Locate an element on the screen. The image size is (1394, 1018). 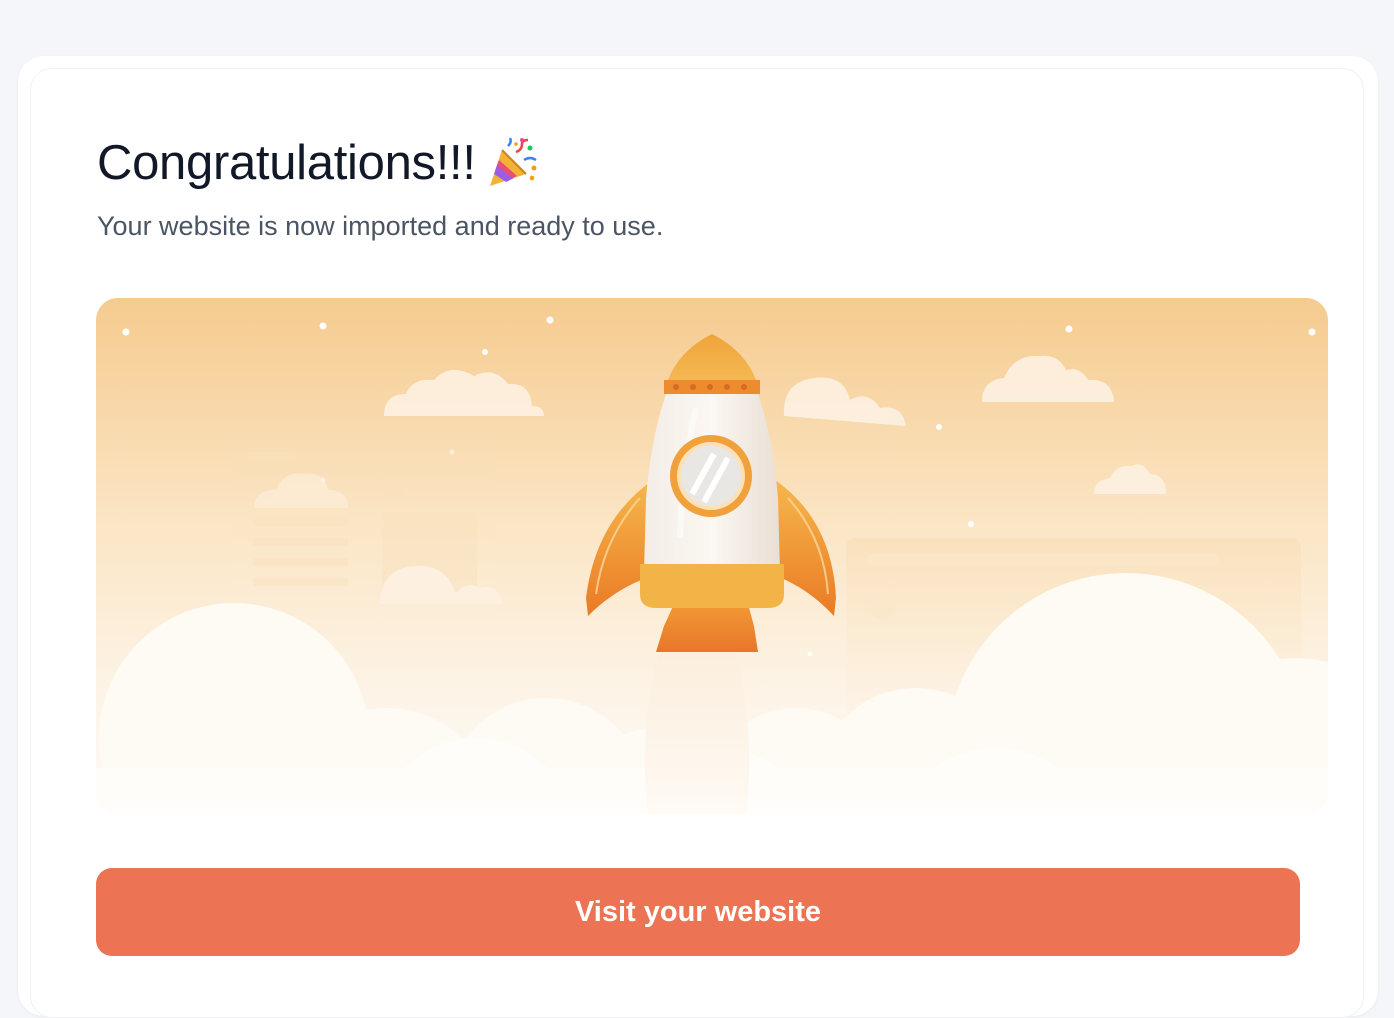
visit-website-button: Visit your website is located at coordinates (698, 912).